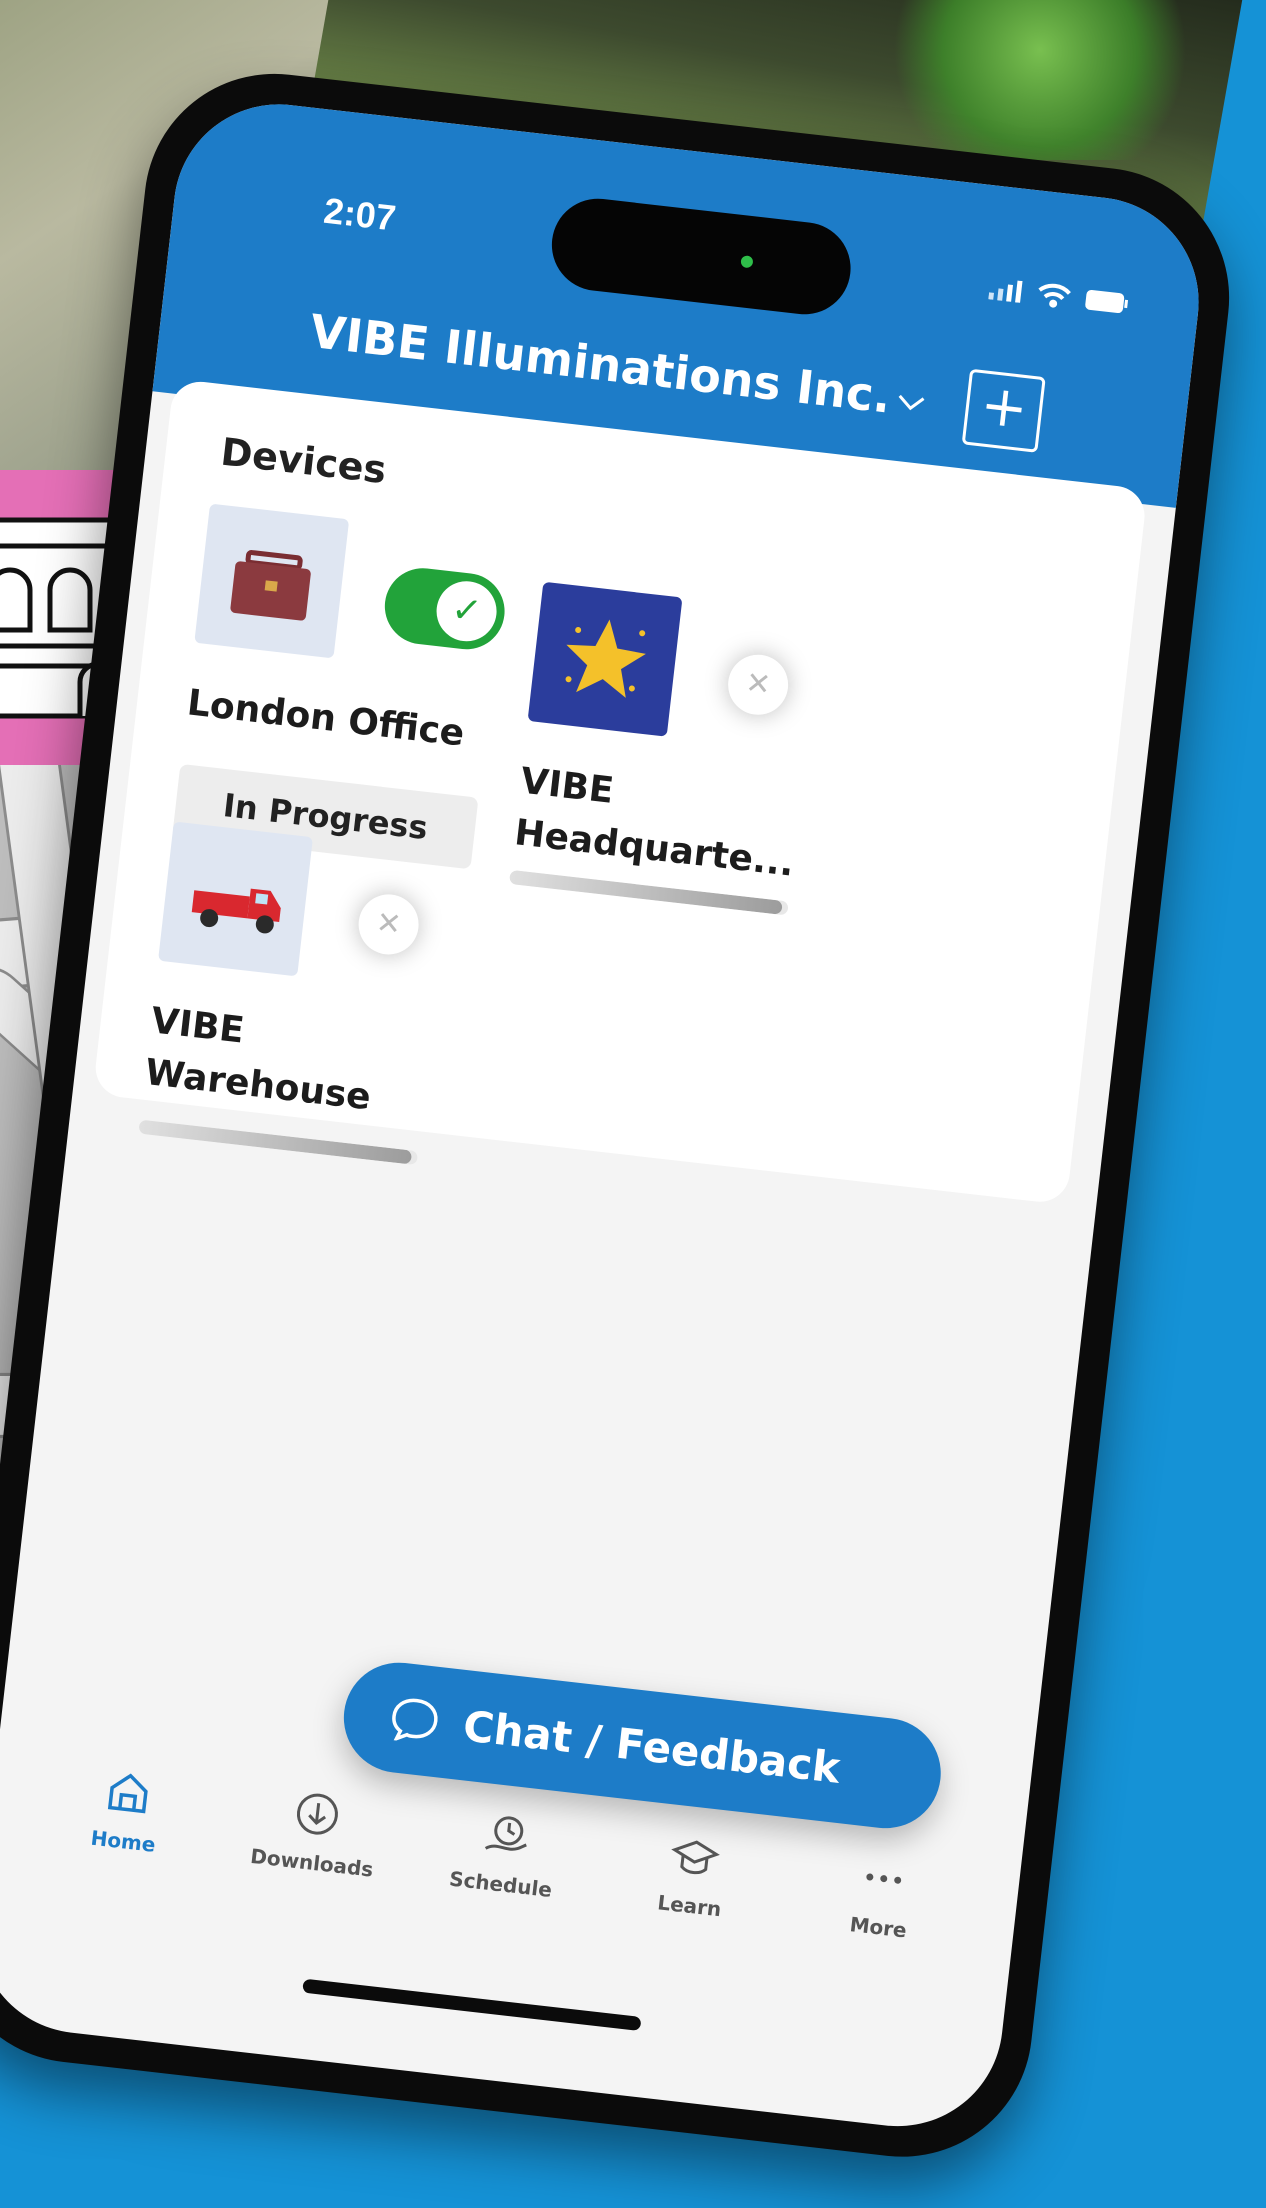  I want to click on device-toggle-on: ✓, so click(444, 609).